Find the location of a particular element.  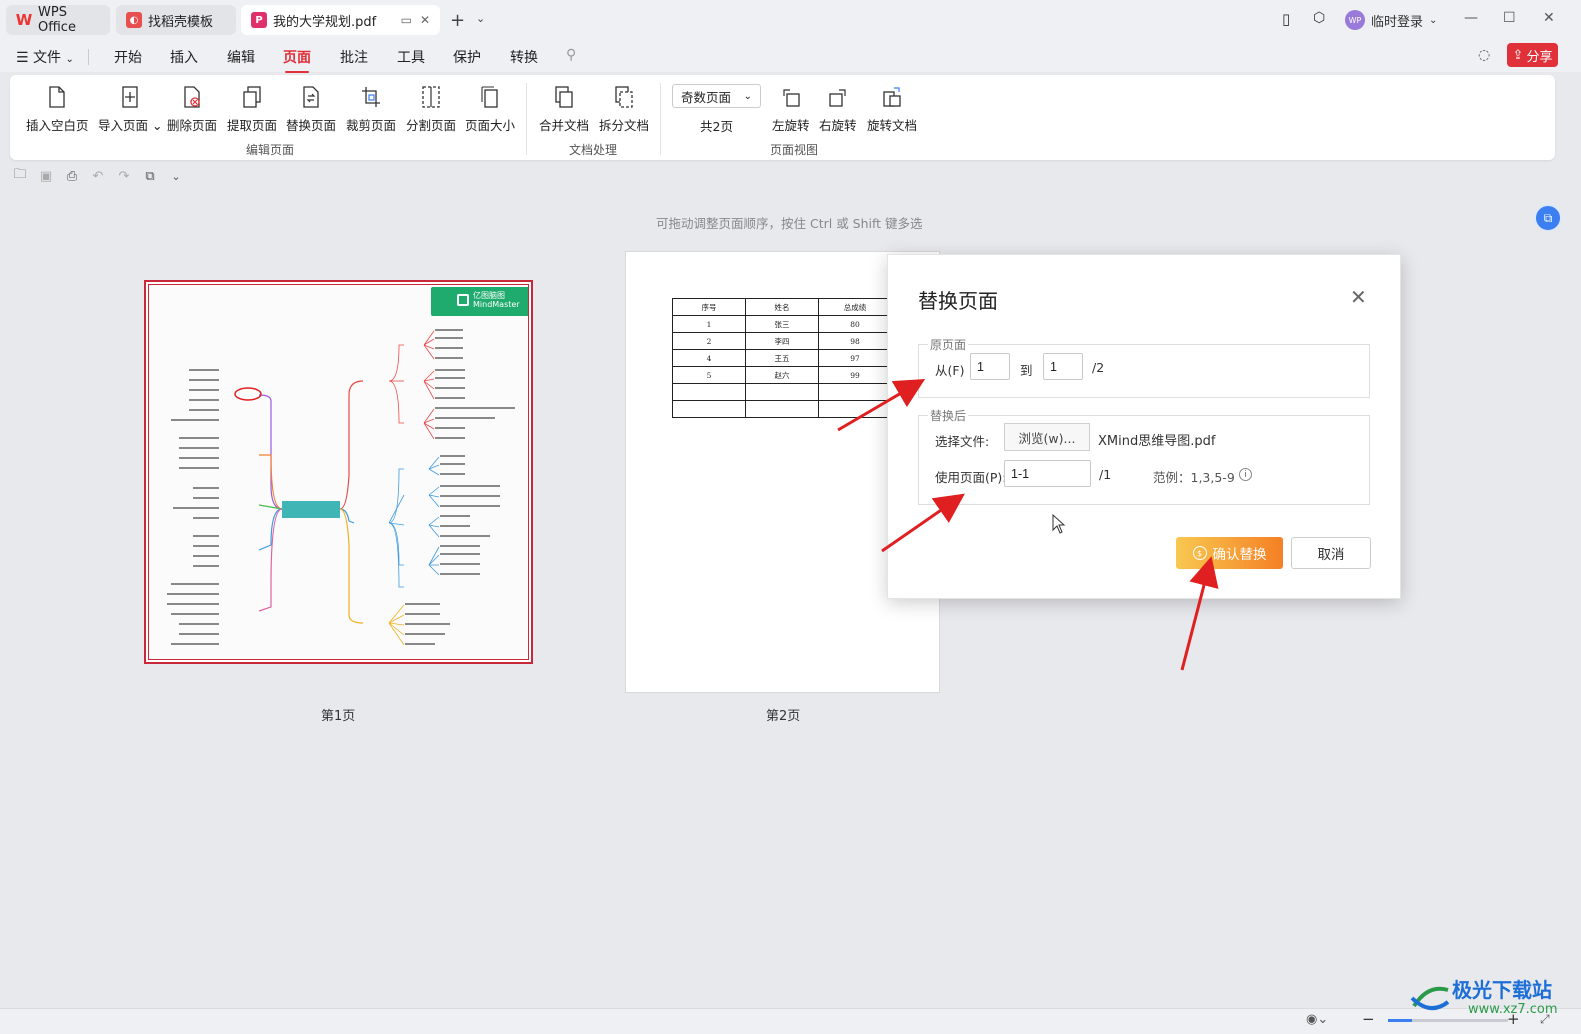

search-icon: ⚲ is located at coordinates (571, 55).